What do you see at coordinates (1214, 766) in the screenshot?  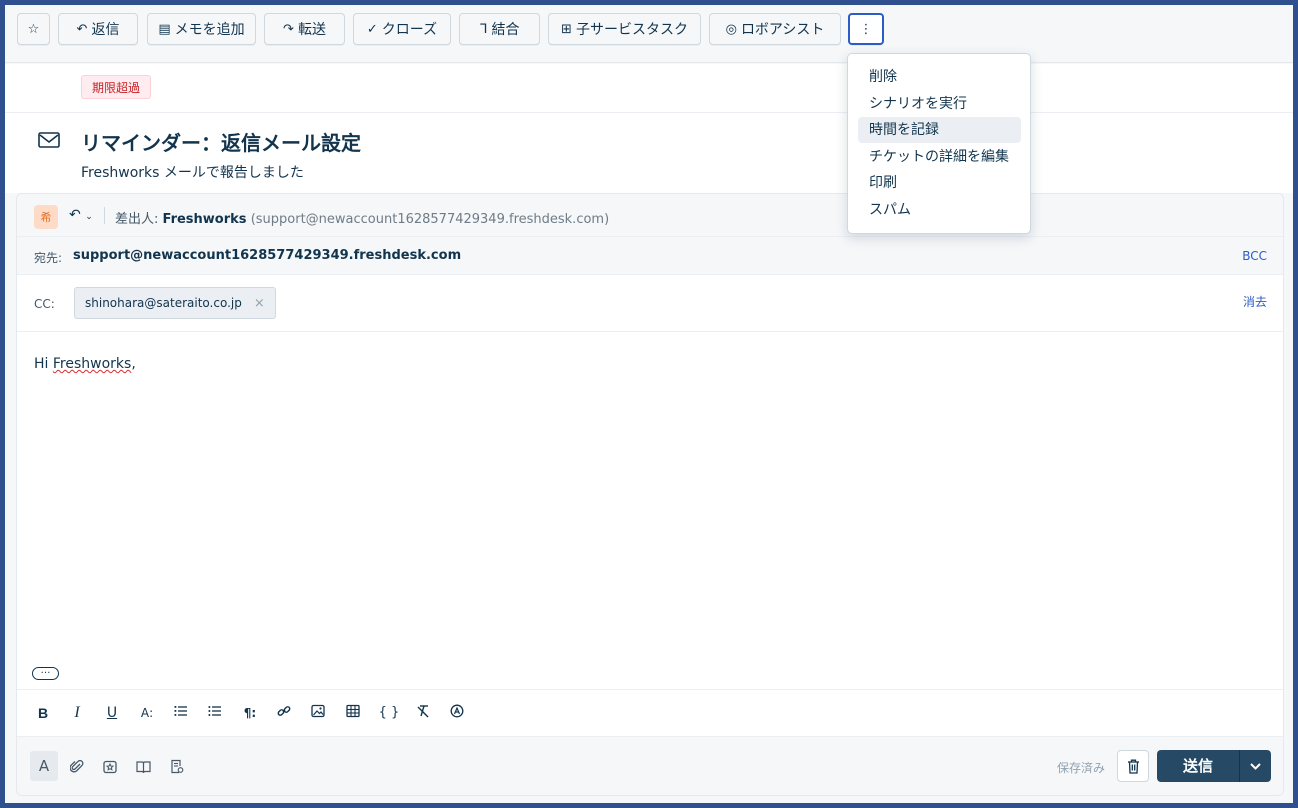 I see `send-button: 送信` at bounding box center [1214, 766].